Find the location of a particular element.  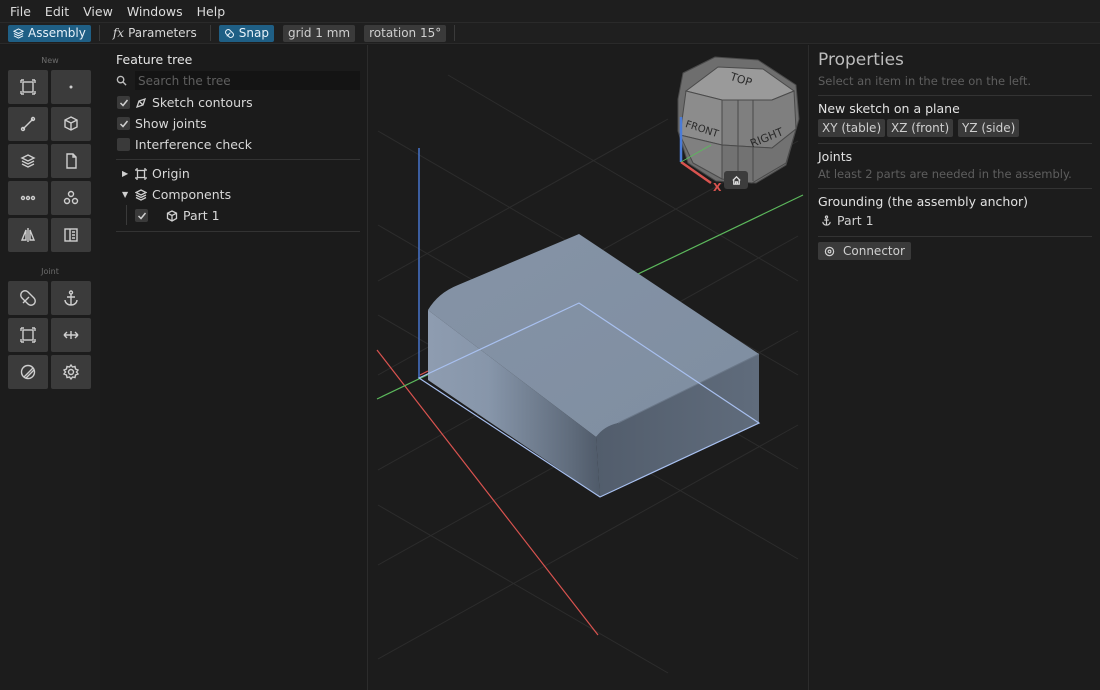

magnet-joint-button is located at coordinates (28, 298).